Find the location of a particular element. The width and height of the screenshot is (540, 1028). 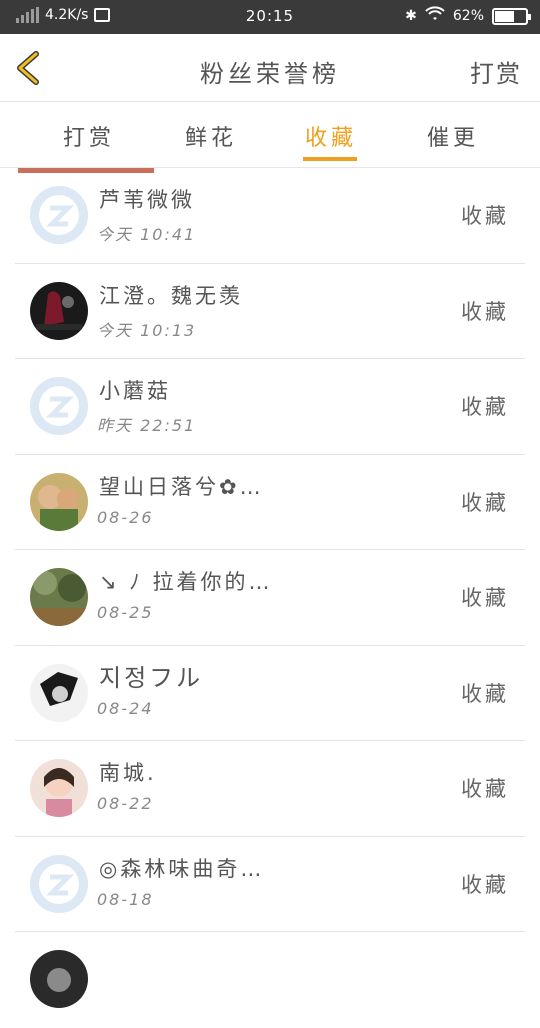

reward-button: 打赏 is located at coordinates (496, 71).